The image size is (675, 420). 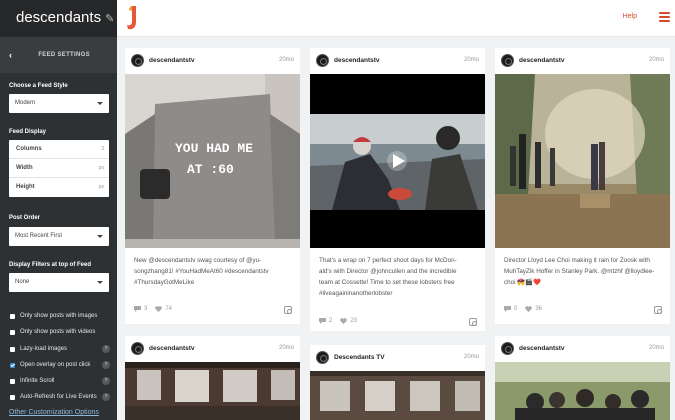 I want to click on comment-count: 3, so click(x=146, y=309).